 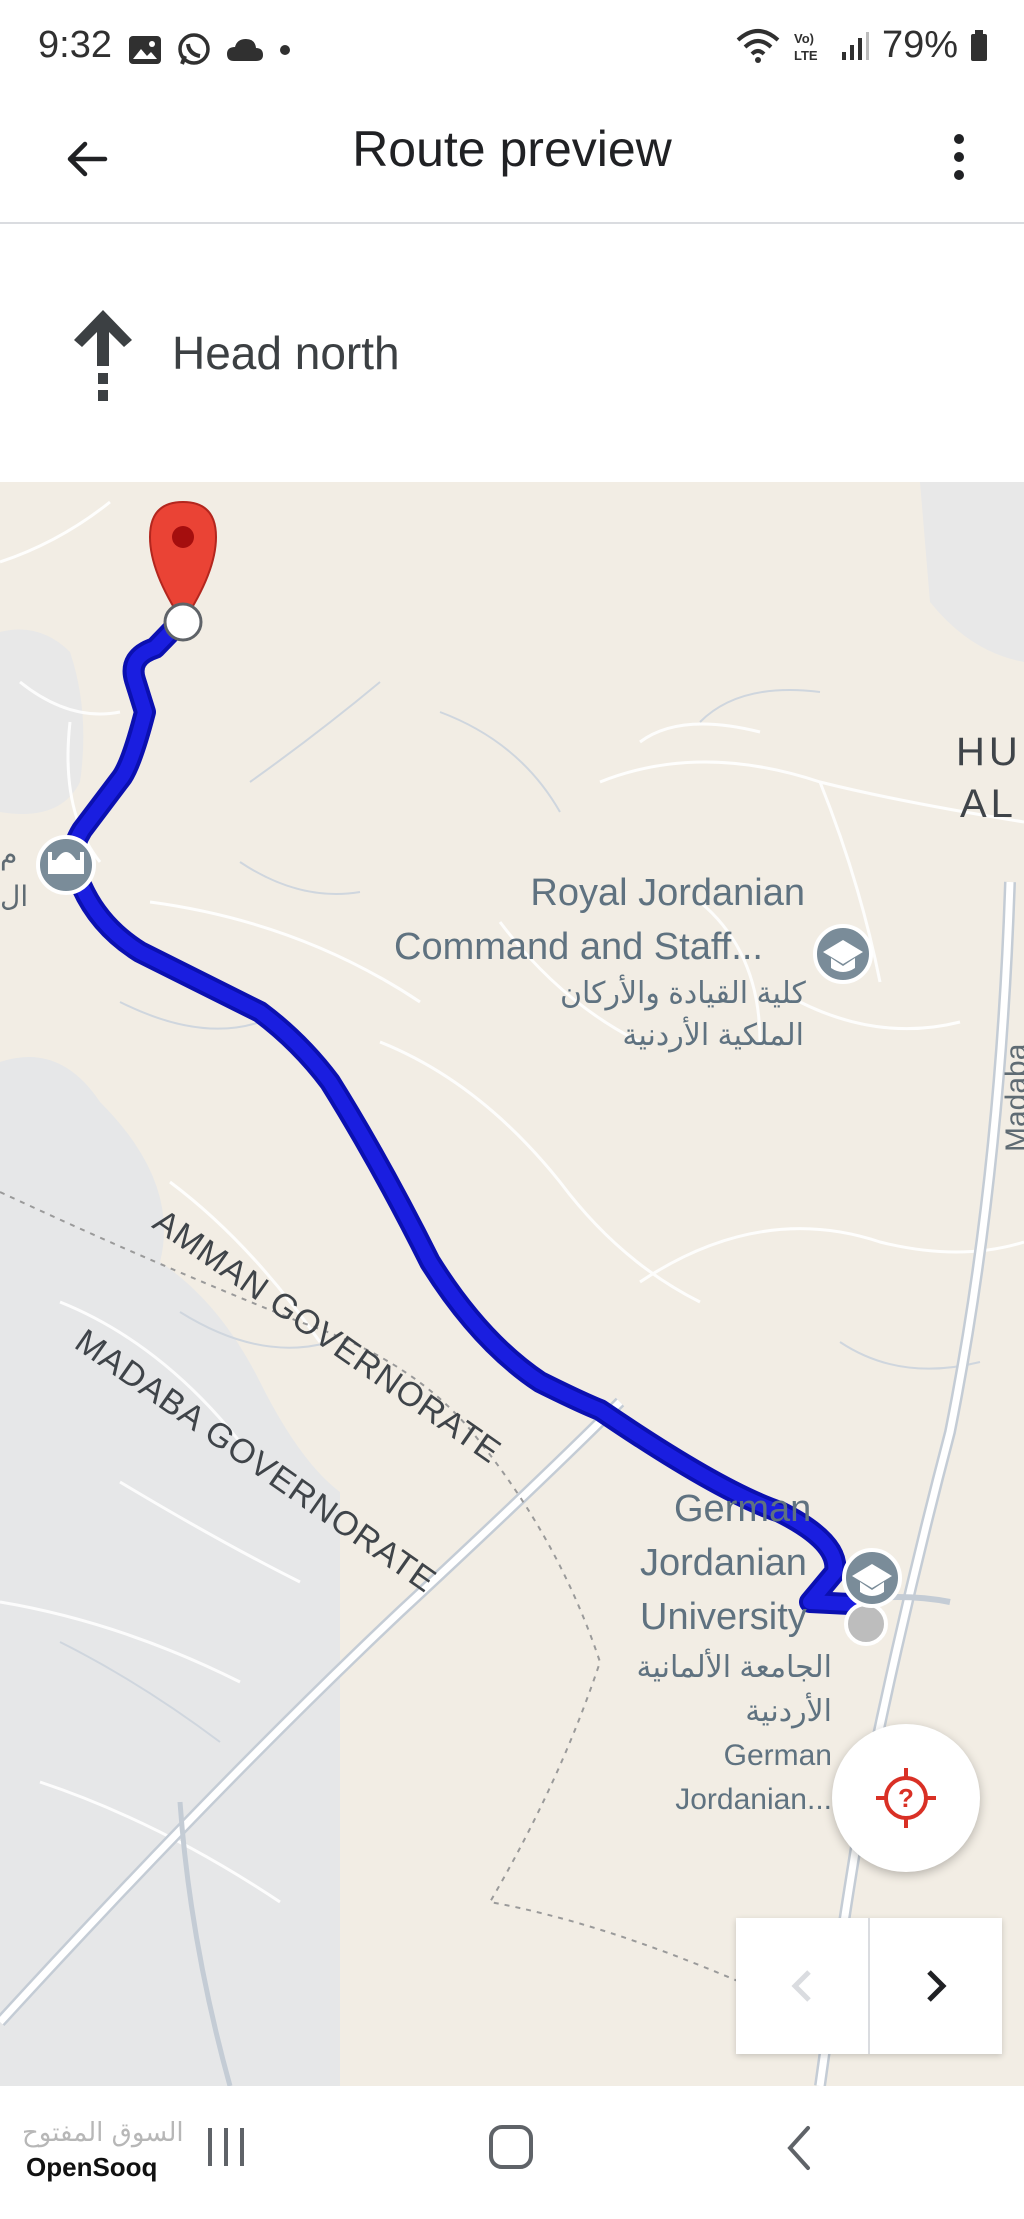 What do you see at coordinates (866, 1624) in the screenshot?
I see `origin-dot-icon` at bounding box center [866, 1624].